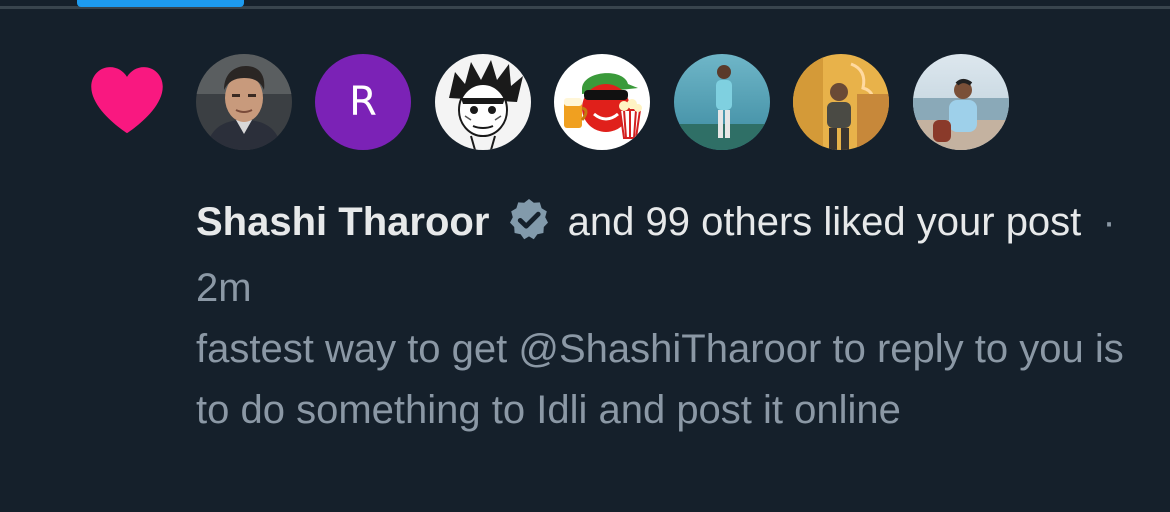  Describe the element at coordinates (160, 3) in the screenshot. I see `active-tab-indicator` at that location.